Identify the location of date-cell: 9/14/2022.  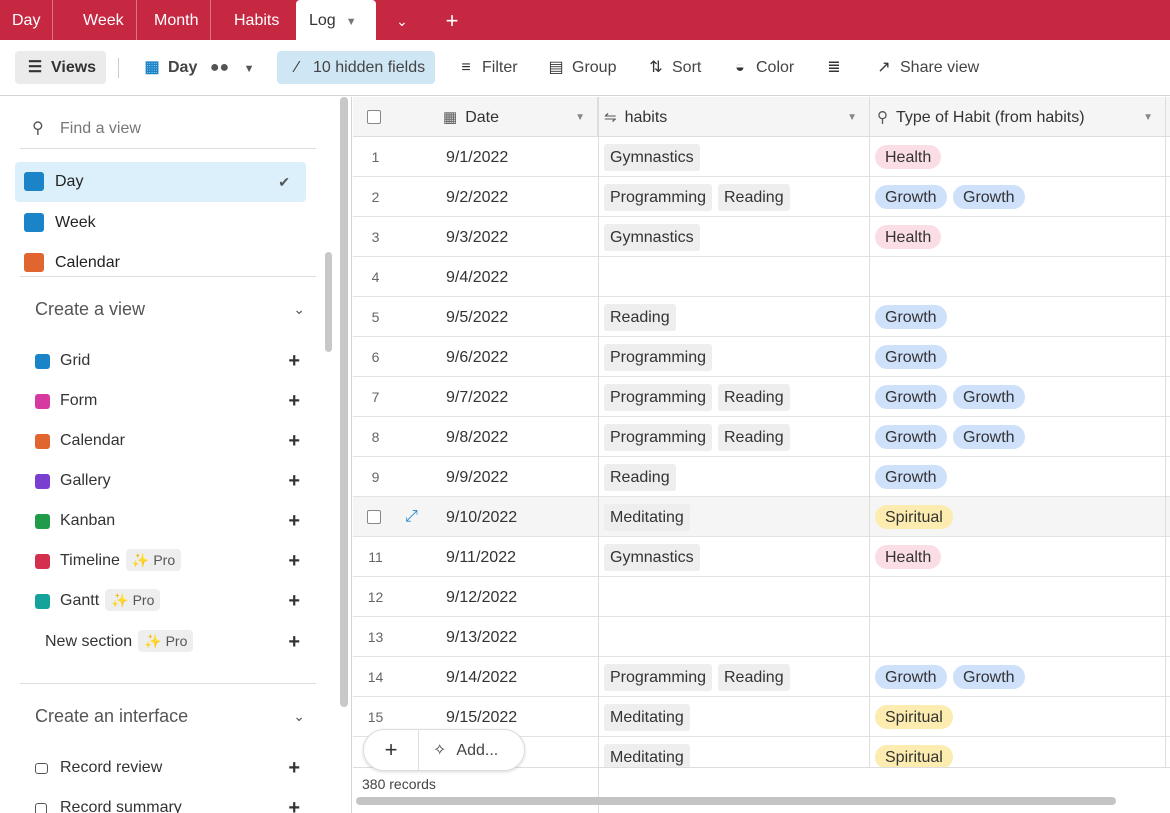
(481, 678).